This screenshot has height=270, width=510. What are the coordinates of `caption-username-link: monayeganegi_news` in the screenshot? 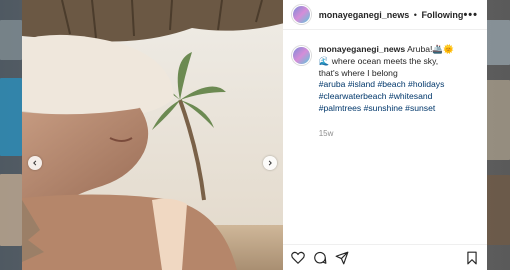 It's located at (362, 49).